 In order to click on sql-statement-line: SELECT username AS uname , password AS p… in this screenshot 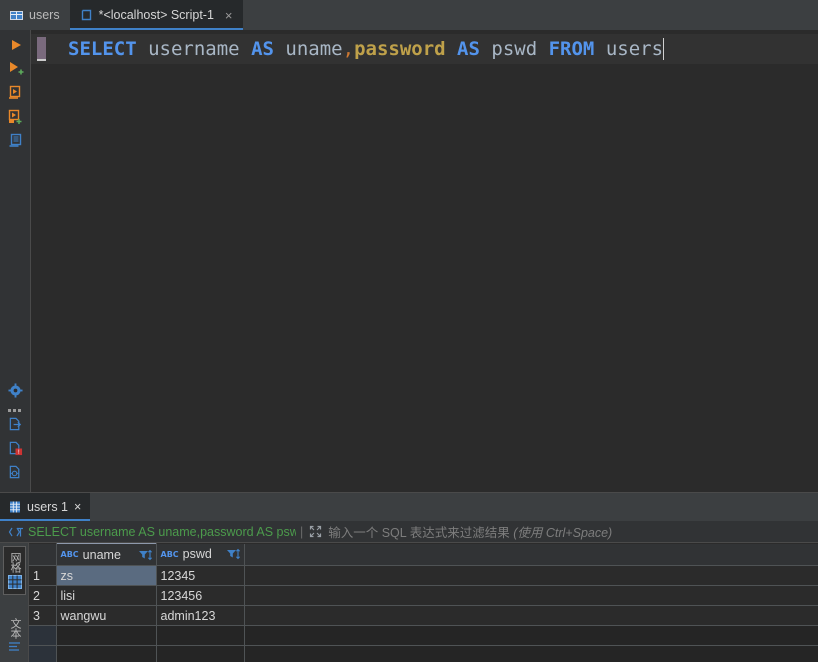, I will do `click(424, 49)`.